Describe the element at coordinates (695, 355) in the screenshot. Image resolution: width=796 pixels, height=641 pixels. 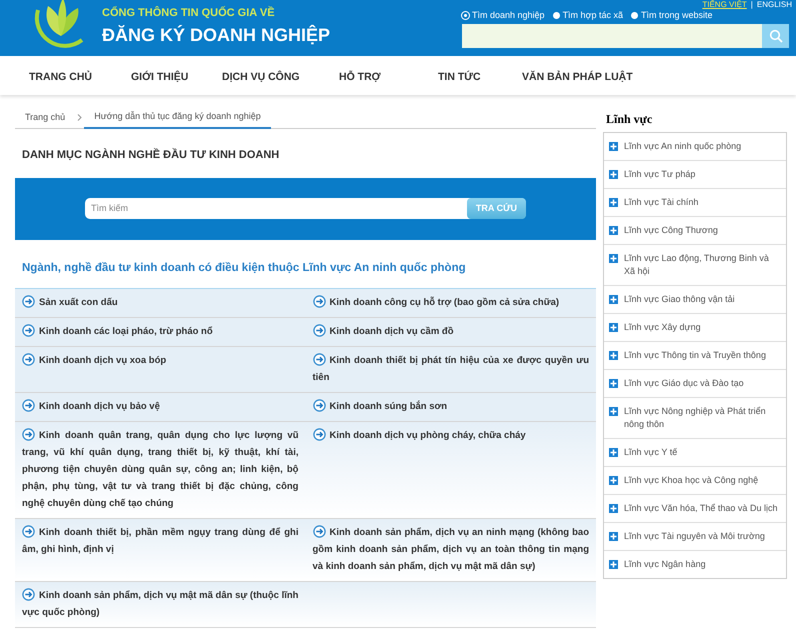
I see `category-link: Lĩnh vực Thông tin và Truyền thông` at that location.